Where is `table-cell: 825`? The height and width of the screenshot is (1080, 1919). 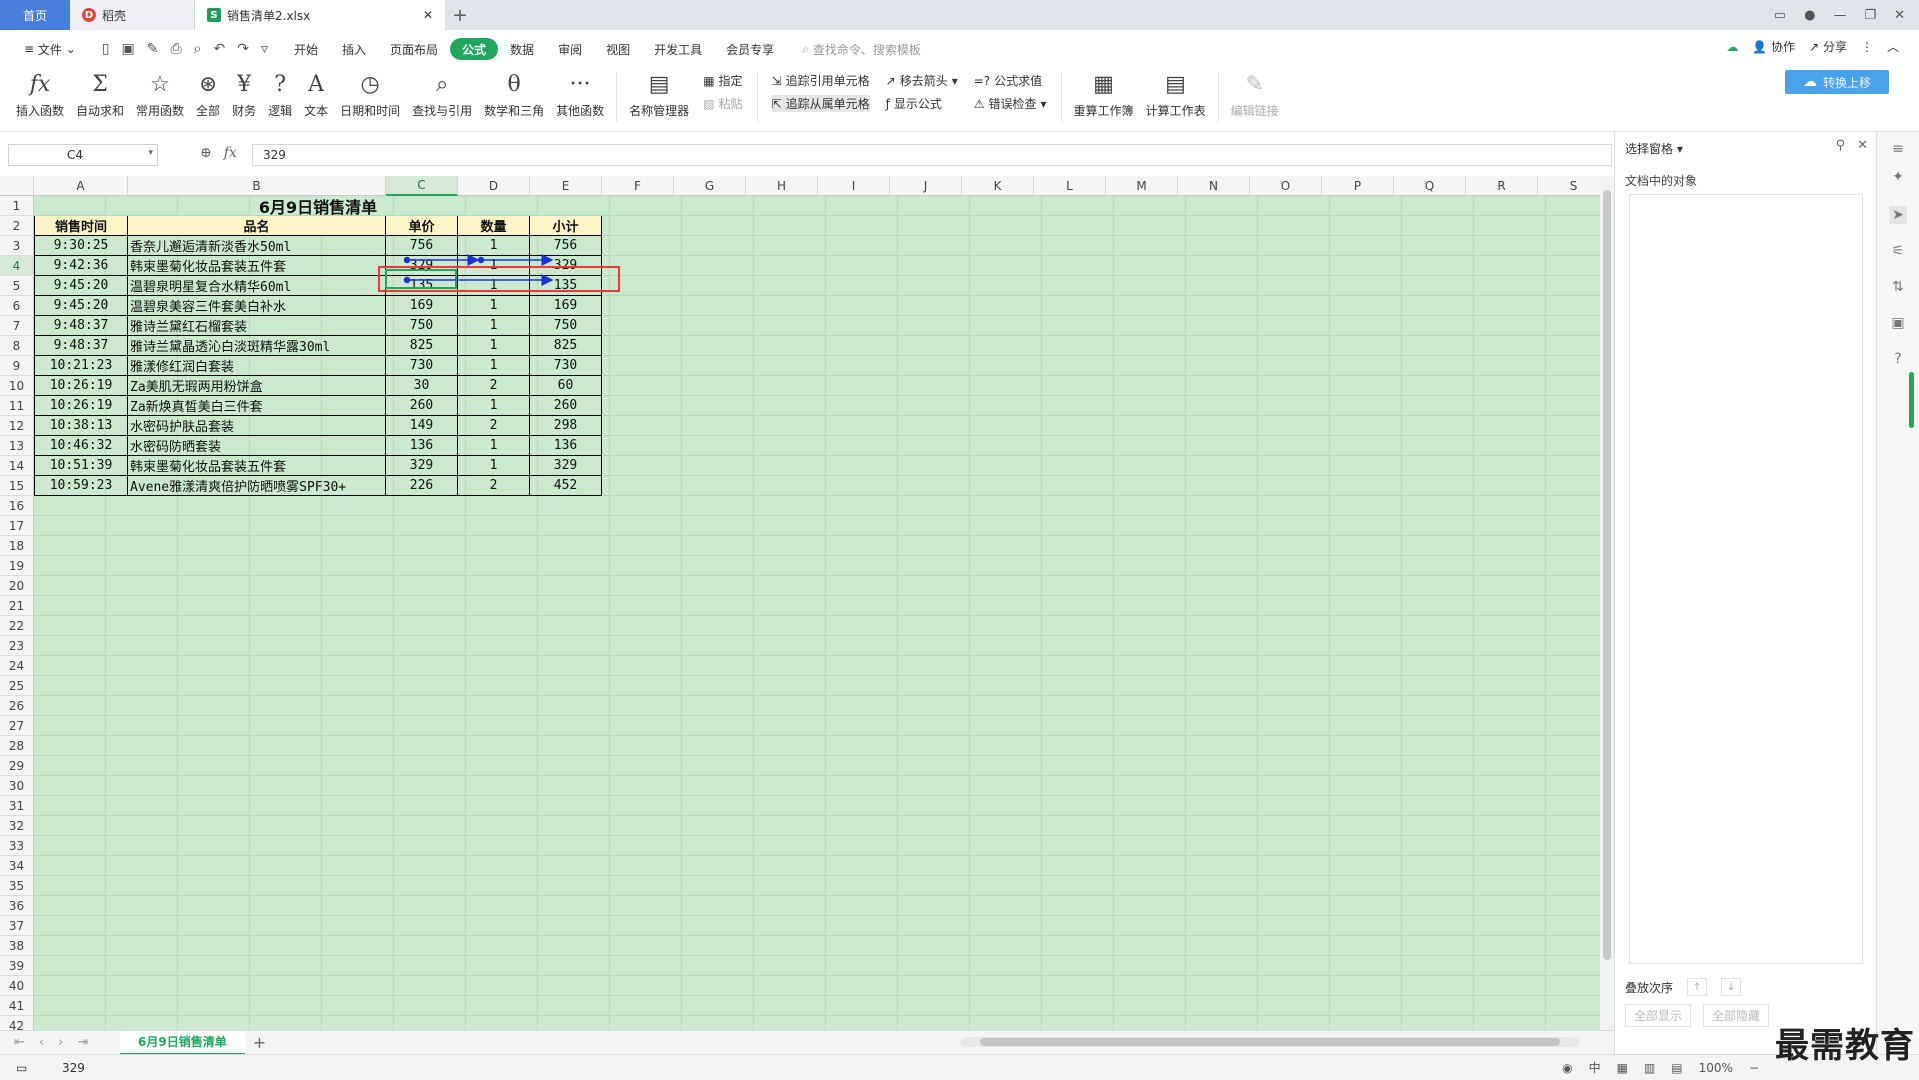 table-cell: 825 is located at coordinates (422, 346).